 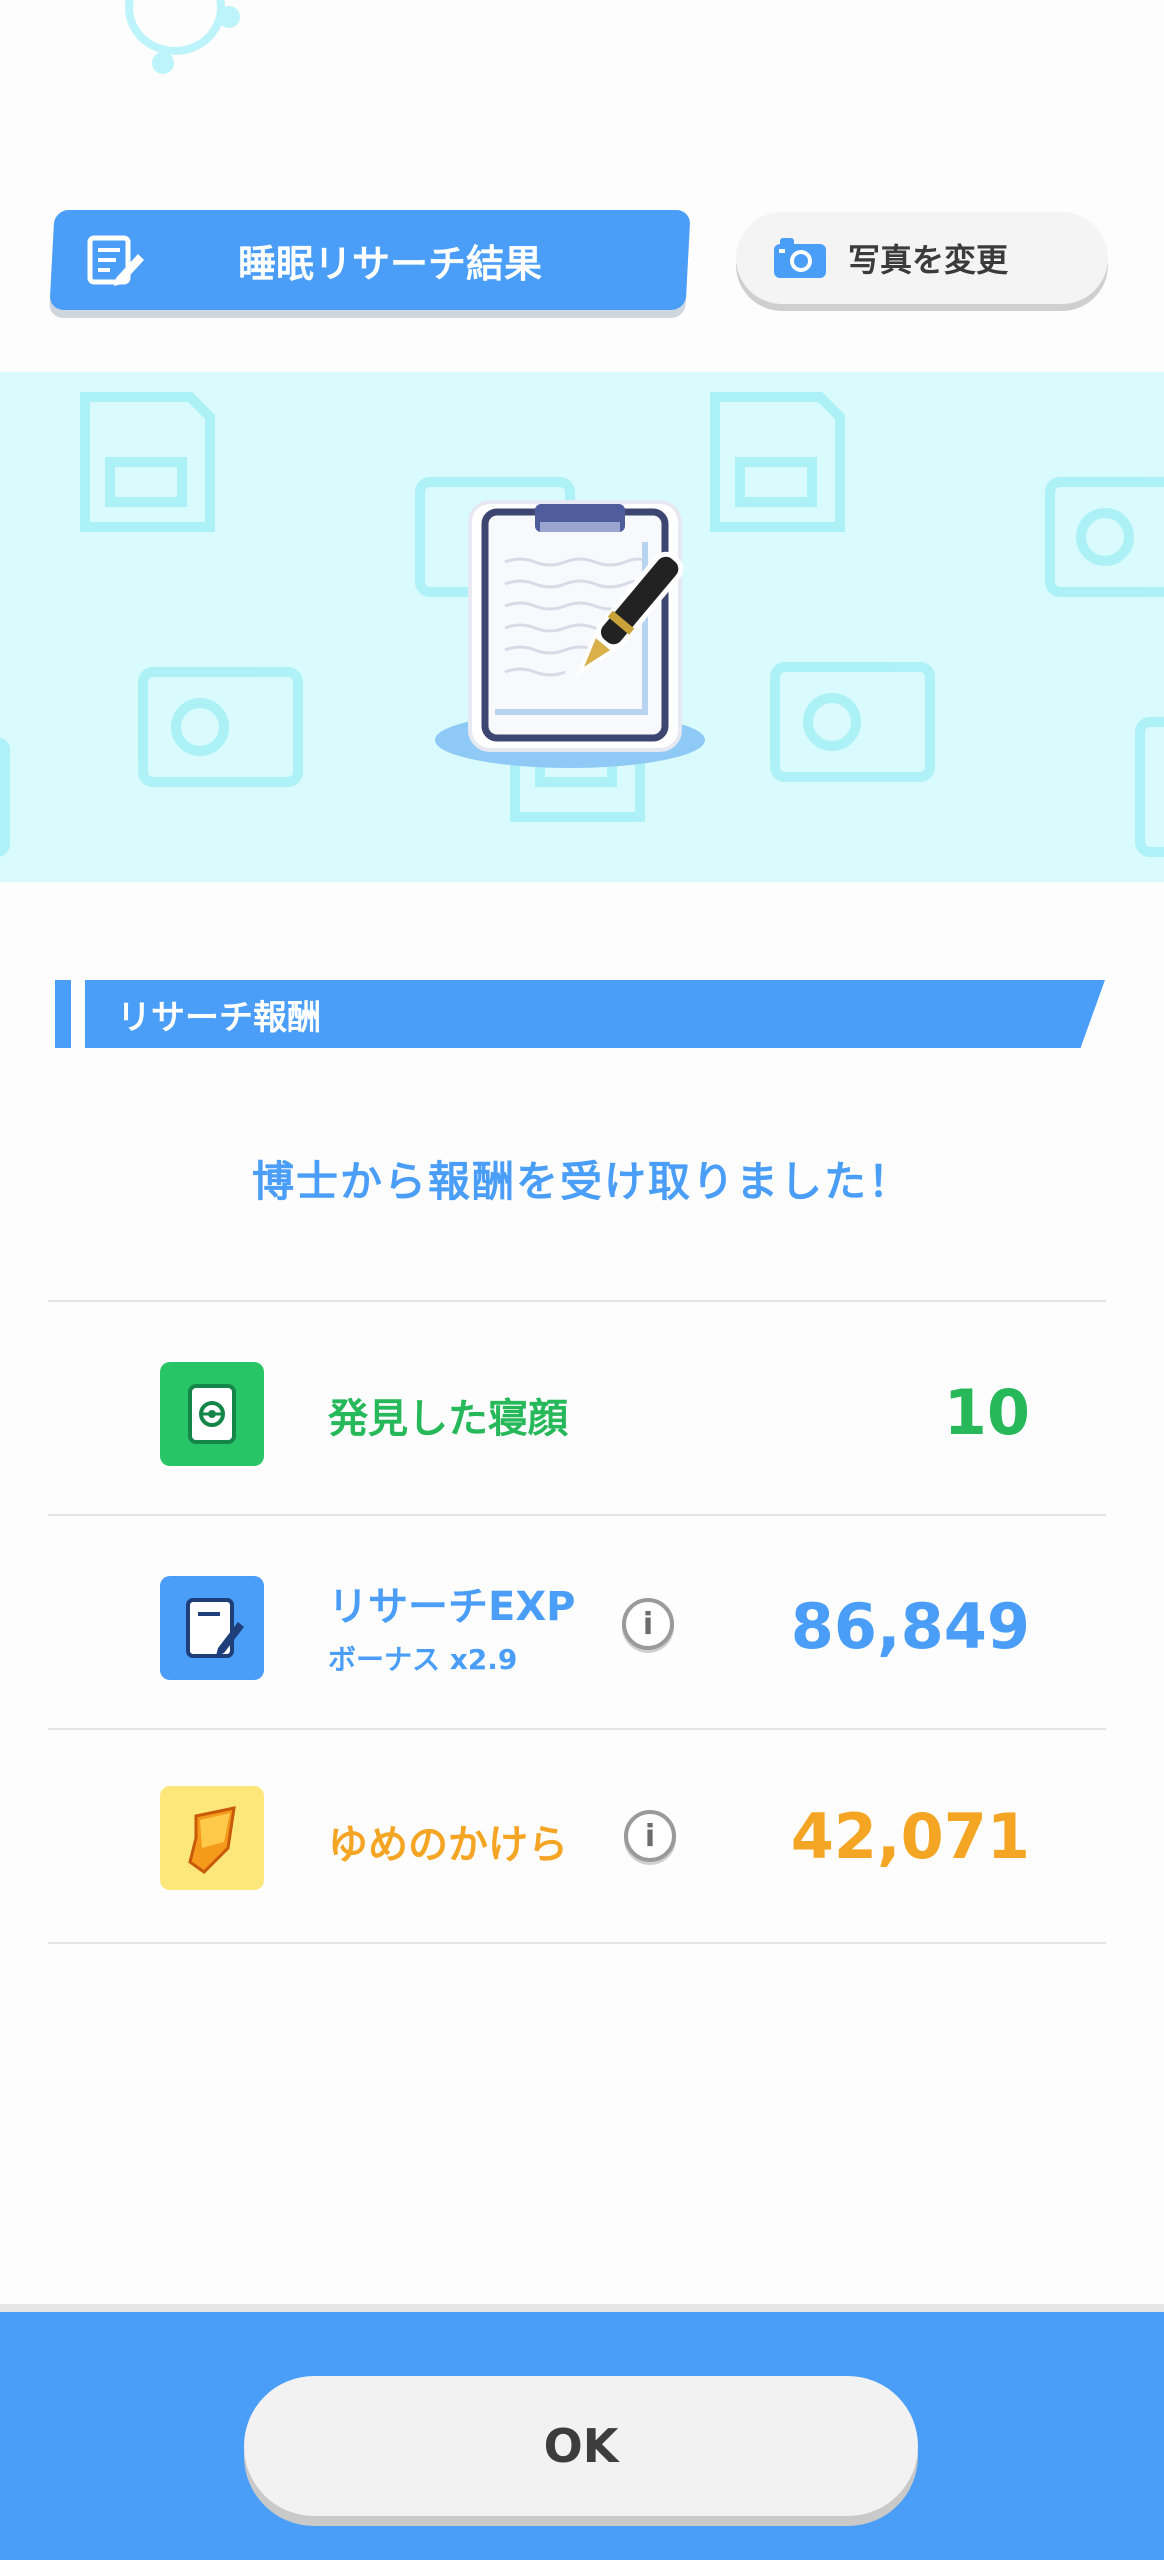 I want to click on clipboard-pen-icon, so click(x=570, y=634).